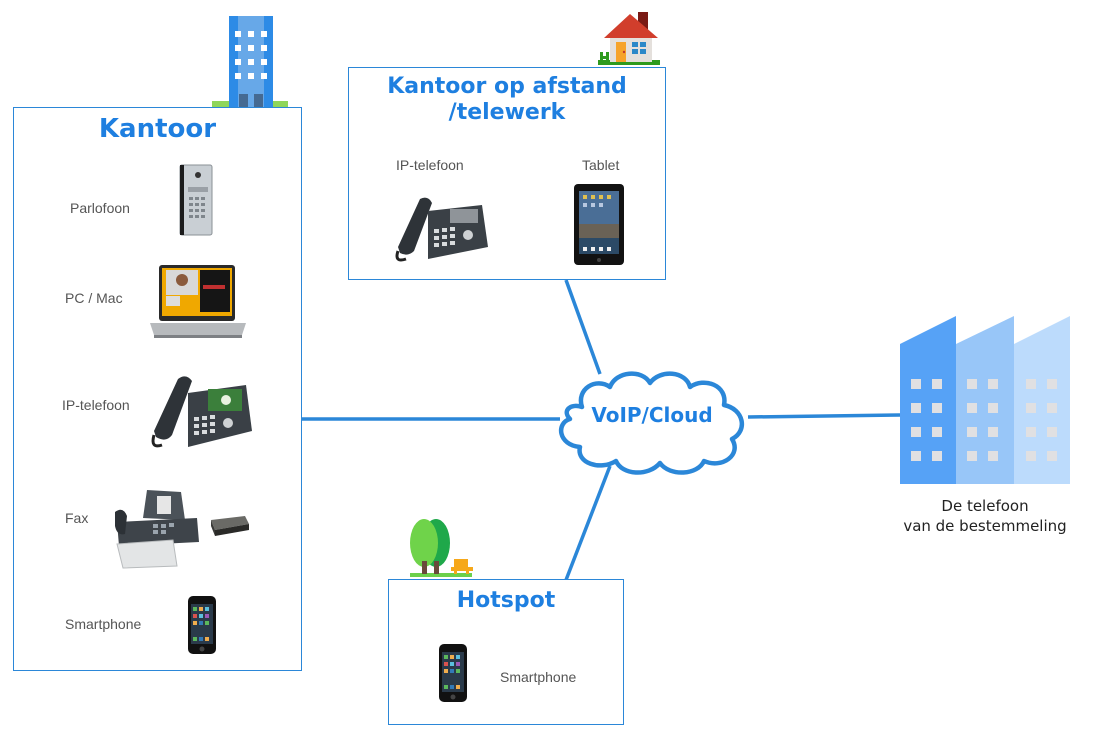 The image size is (1096, 732). I want to click on destination-buildings-icon, so click(985, 400).